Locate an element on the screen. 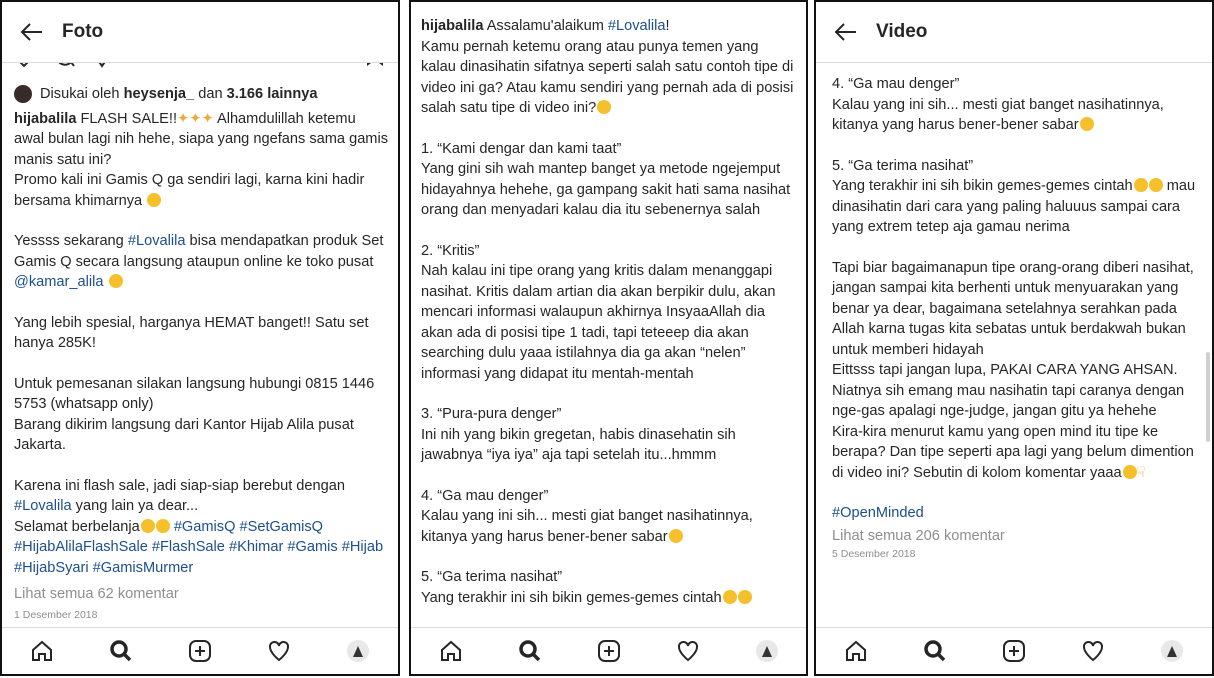 The image size is (1214, 678). page-title: Video is located at coordinates (902, 31).